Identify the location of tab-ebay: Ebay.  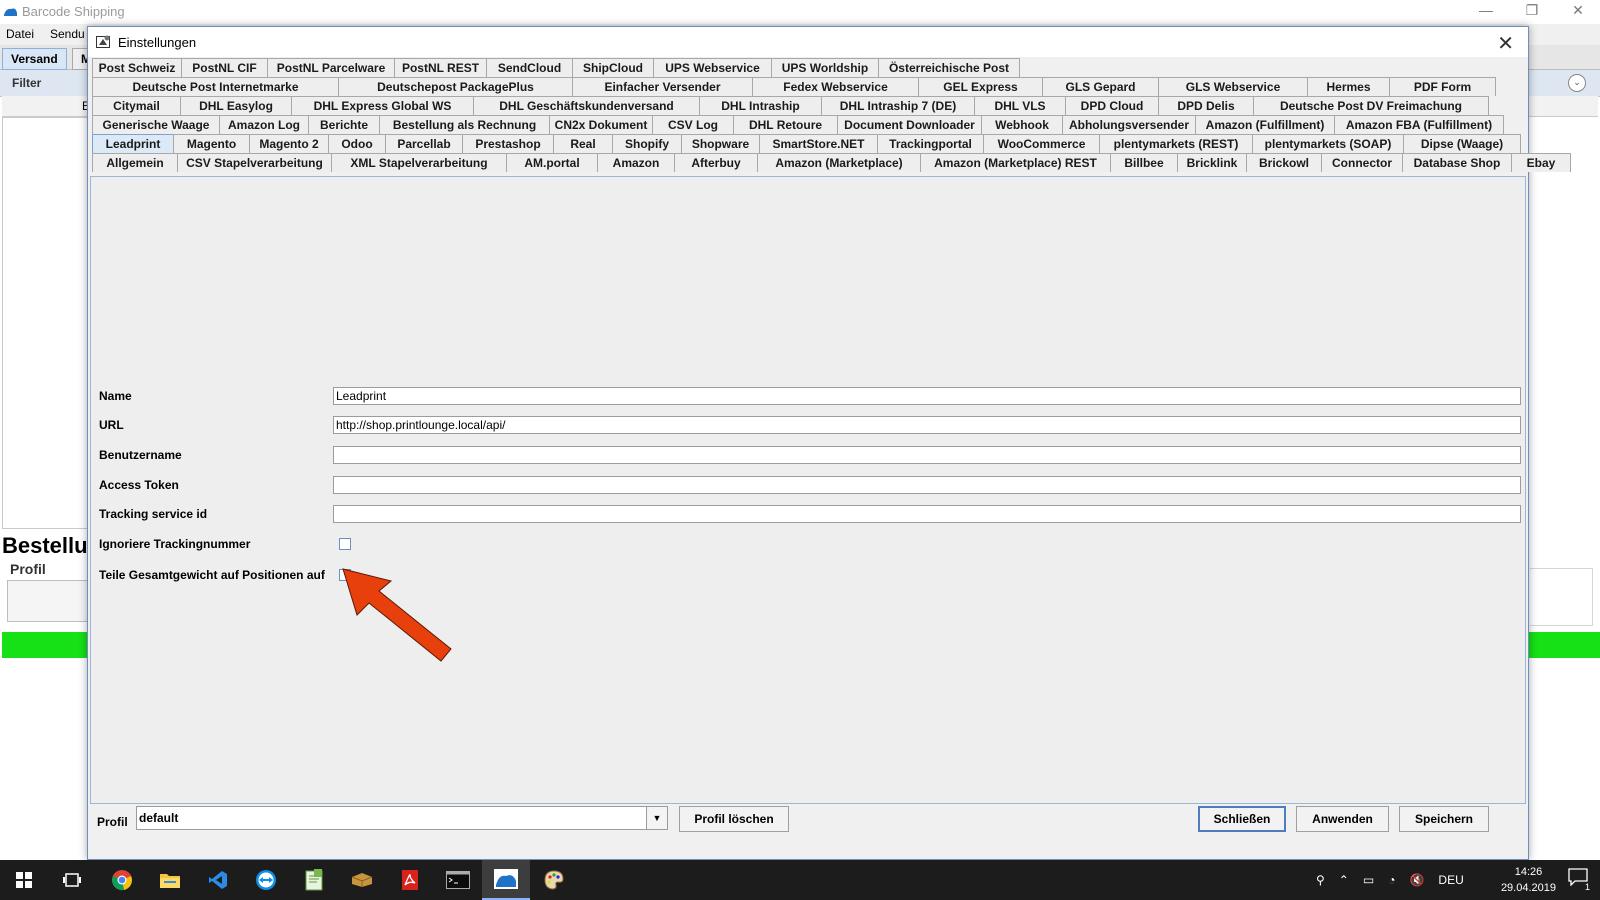
(1541, 162).